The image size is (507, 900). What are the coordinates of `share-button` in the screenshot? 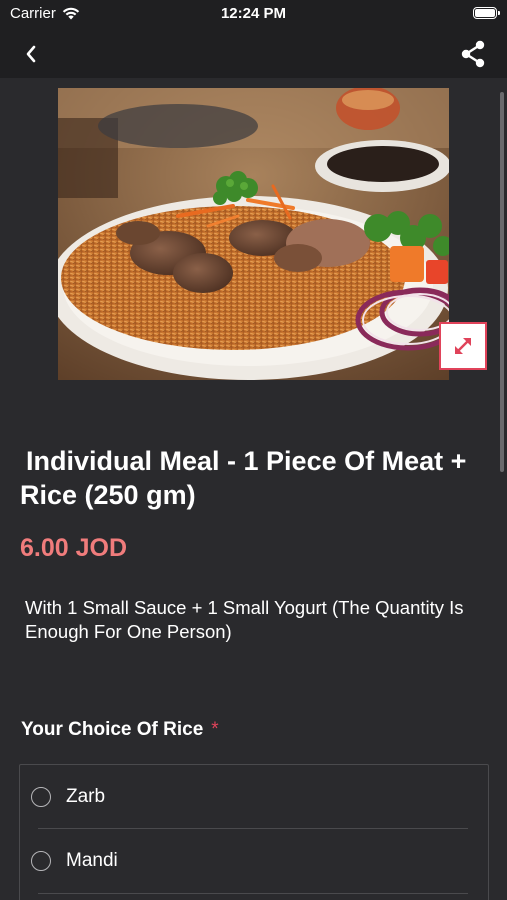 It's located at (473, 54).